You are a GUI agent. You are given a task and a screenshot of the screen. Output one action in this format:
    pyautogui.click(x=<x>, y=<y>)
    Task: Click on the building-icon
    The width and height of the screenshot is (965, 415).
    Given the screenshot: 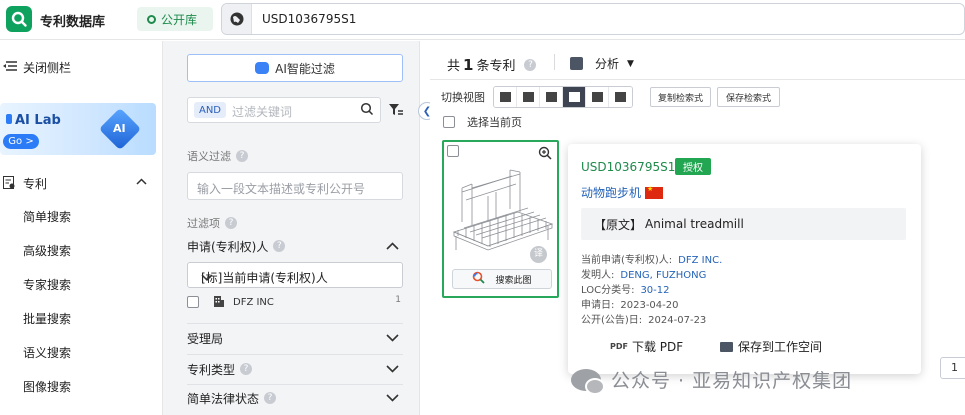 What is the action you would take?
    pyautogui.click(x=219, y=302)
    